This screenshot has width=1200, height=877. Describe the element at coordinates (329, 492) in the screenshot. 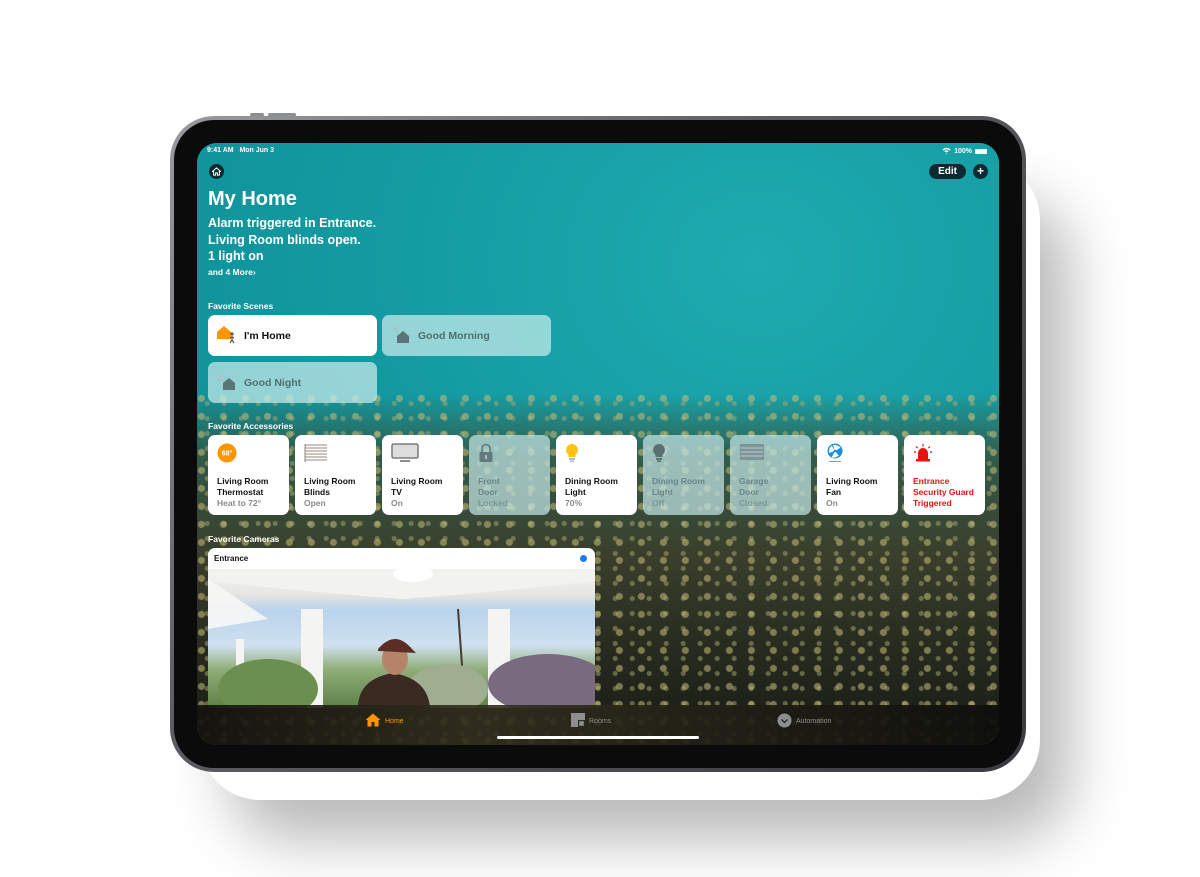

I see `accessory-name: Living Room Blinds Open` at that location.